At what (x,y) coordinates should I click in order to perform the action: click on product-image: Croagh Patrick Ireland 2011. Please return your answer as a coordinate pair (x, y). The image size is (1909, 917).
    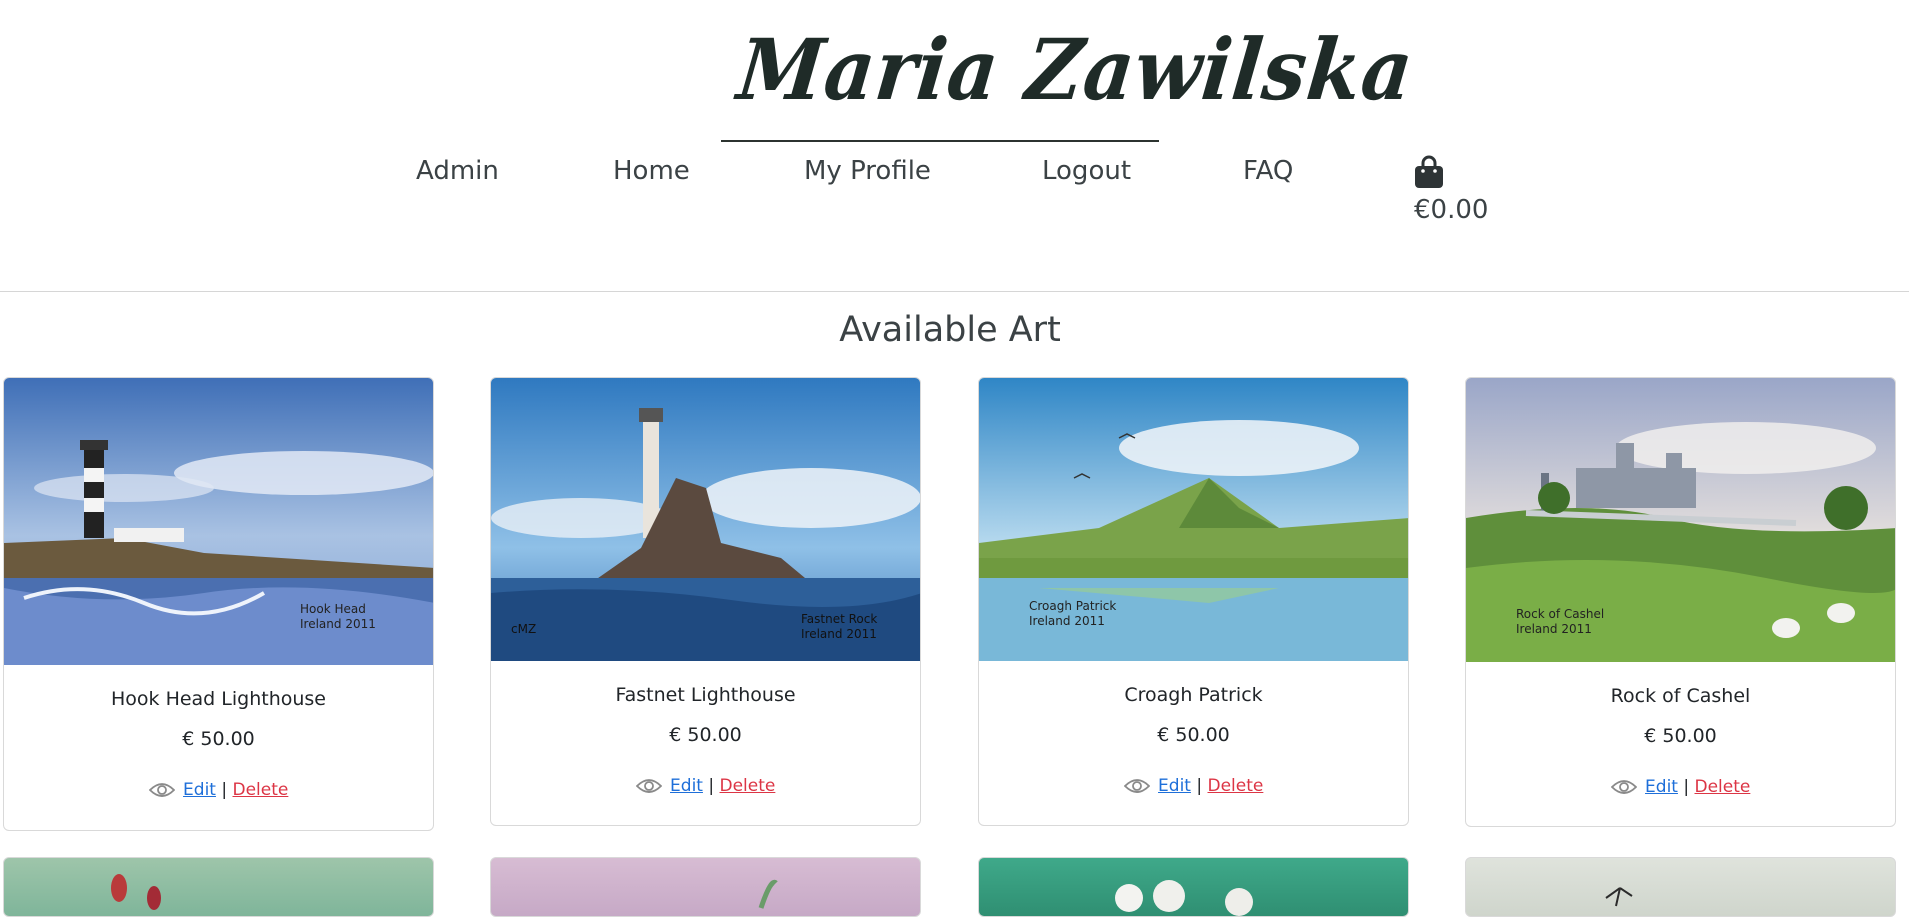
    Looking at the image, I should click on (1193, 519).